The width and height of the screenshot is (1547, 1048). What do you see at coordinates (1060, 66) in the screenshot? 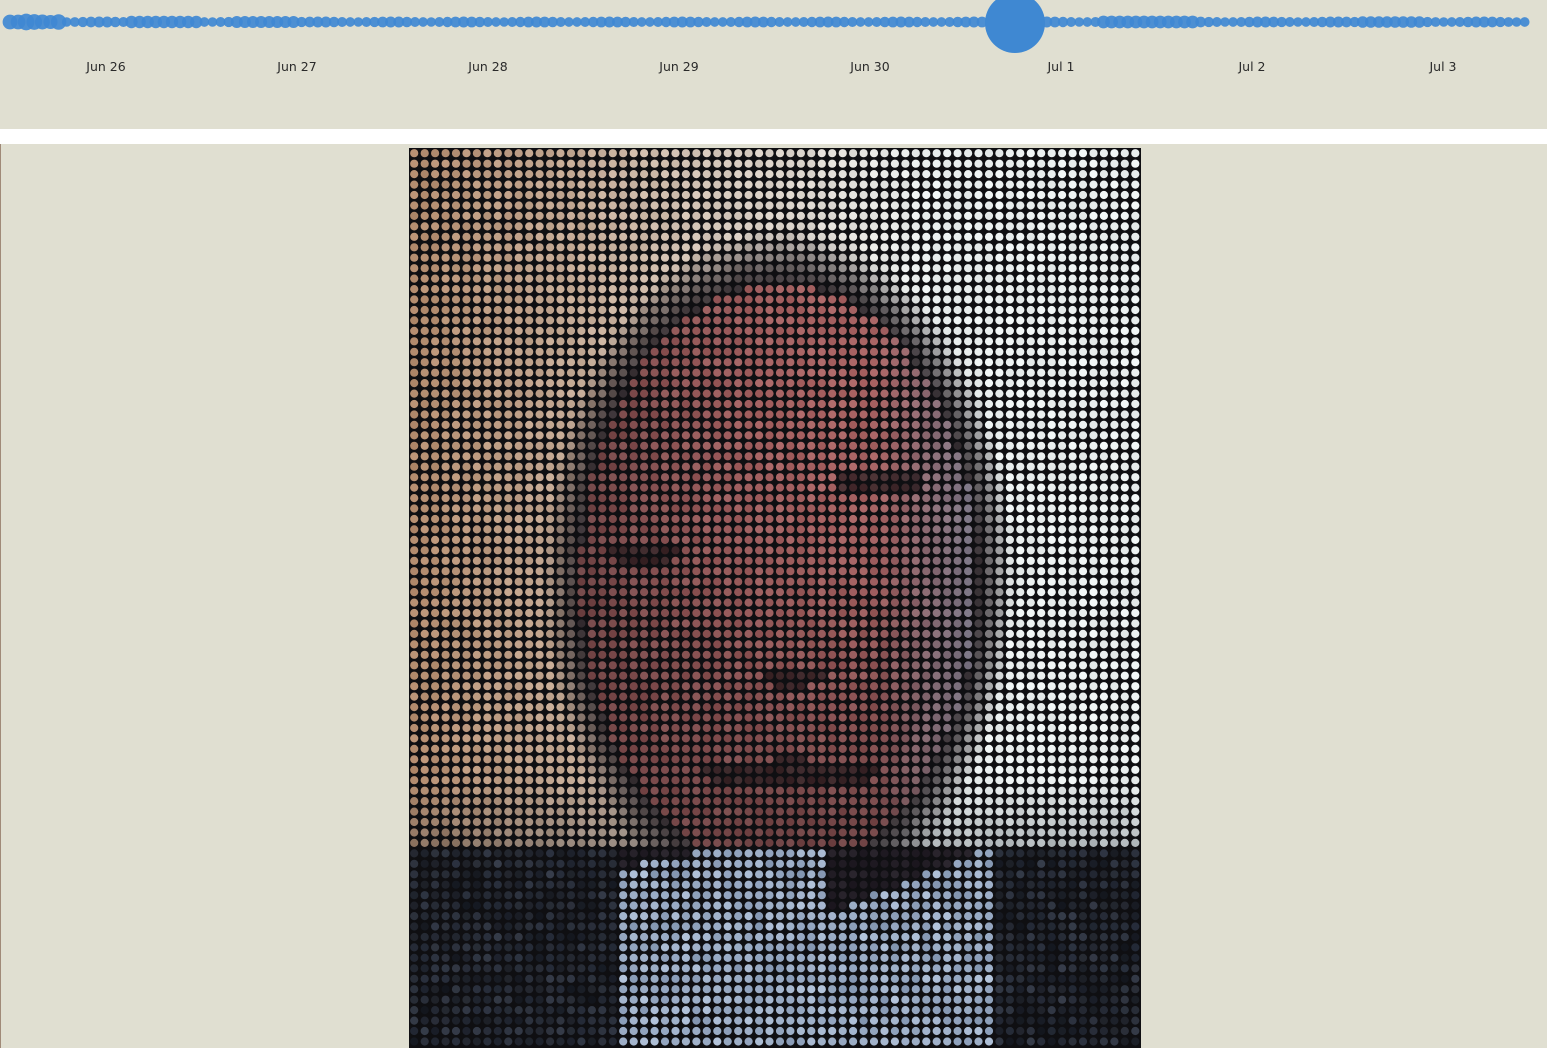
I see `tick-label-jul-1: Jul 1` at bounding box center [1060, 66].